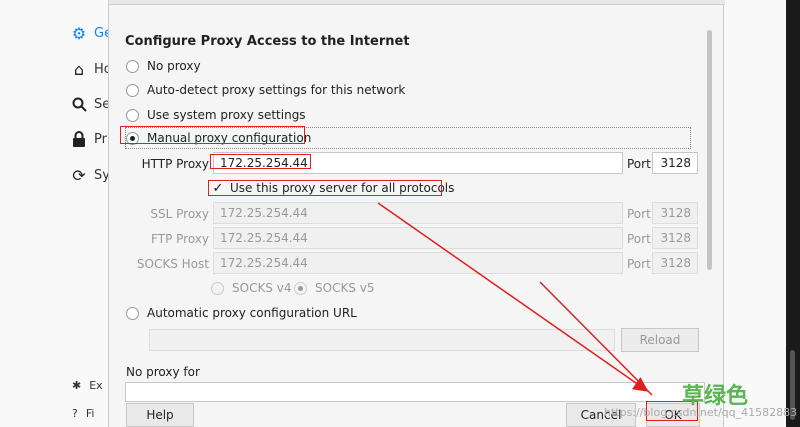 The width and height of the screenshot is (800, 427). What do you see at coordinates (345, 288) in the screenshot?
I see `radio-label: SOCKS v5` at bounding box center [345, 288].